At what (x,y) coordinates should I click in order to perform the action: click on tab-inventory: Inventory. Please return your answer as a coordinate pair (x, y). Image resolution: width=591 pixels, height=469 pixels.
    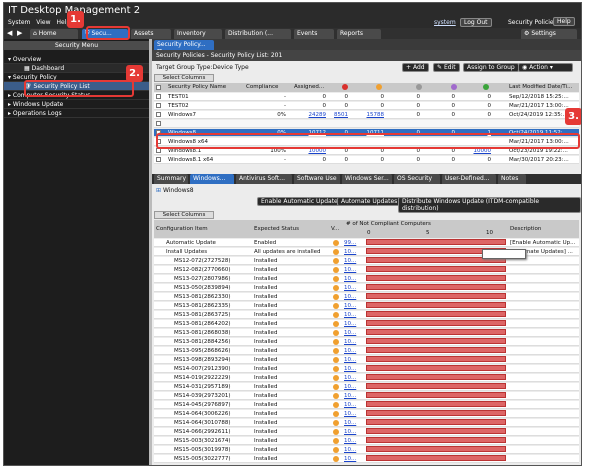
    Looking at the image, I should click on (198, 34).